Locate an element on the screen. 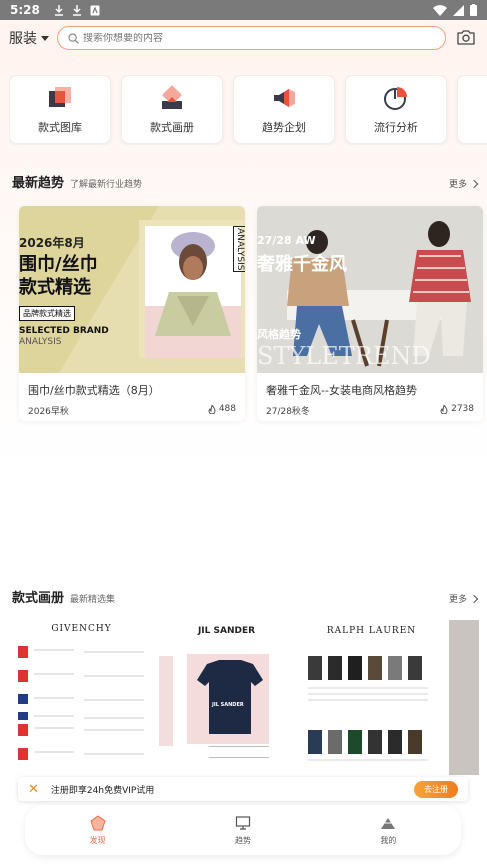 Image resolution: width=487 pixels, height=867 pixels. status-bar: 5:28 is located at coordinates (243, 10).